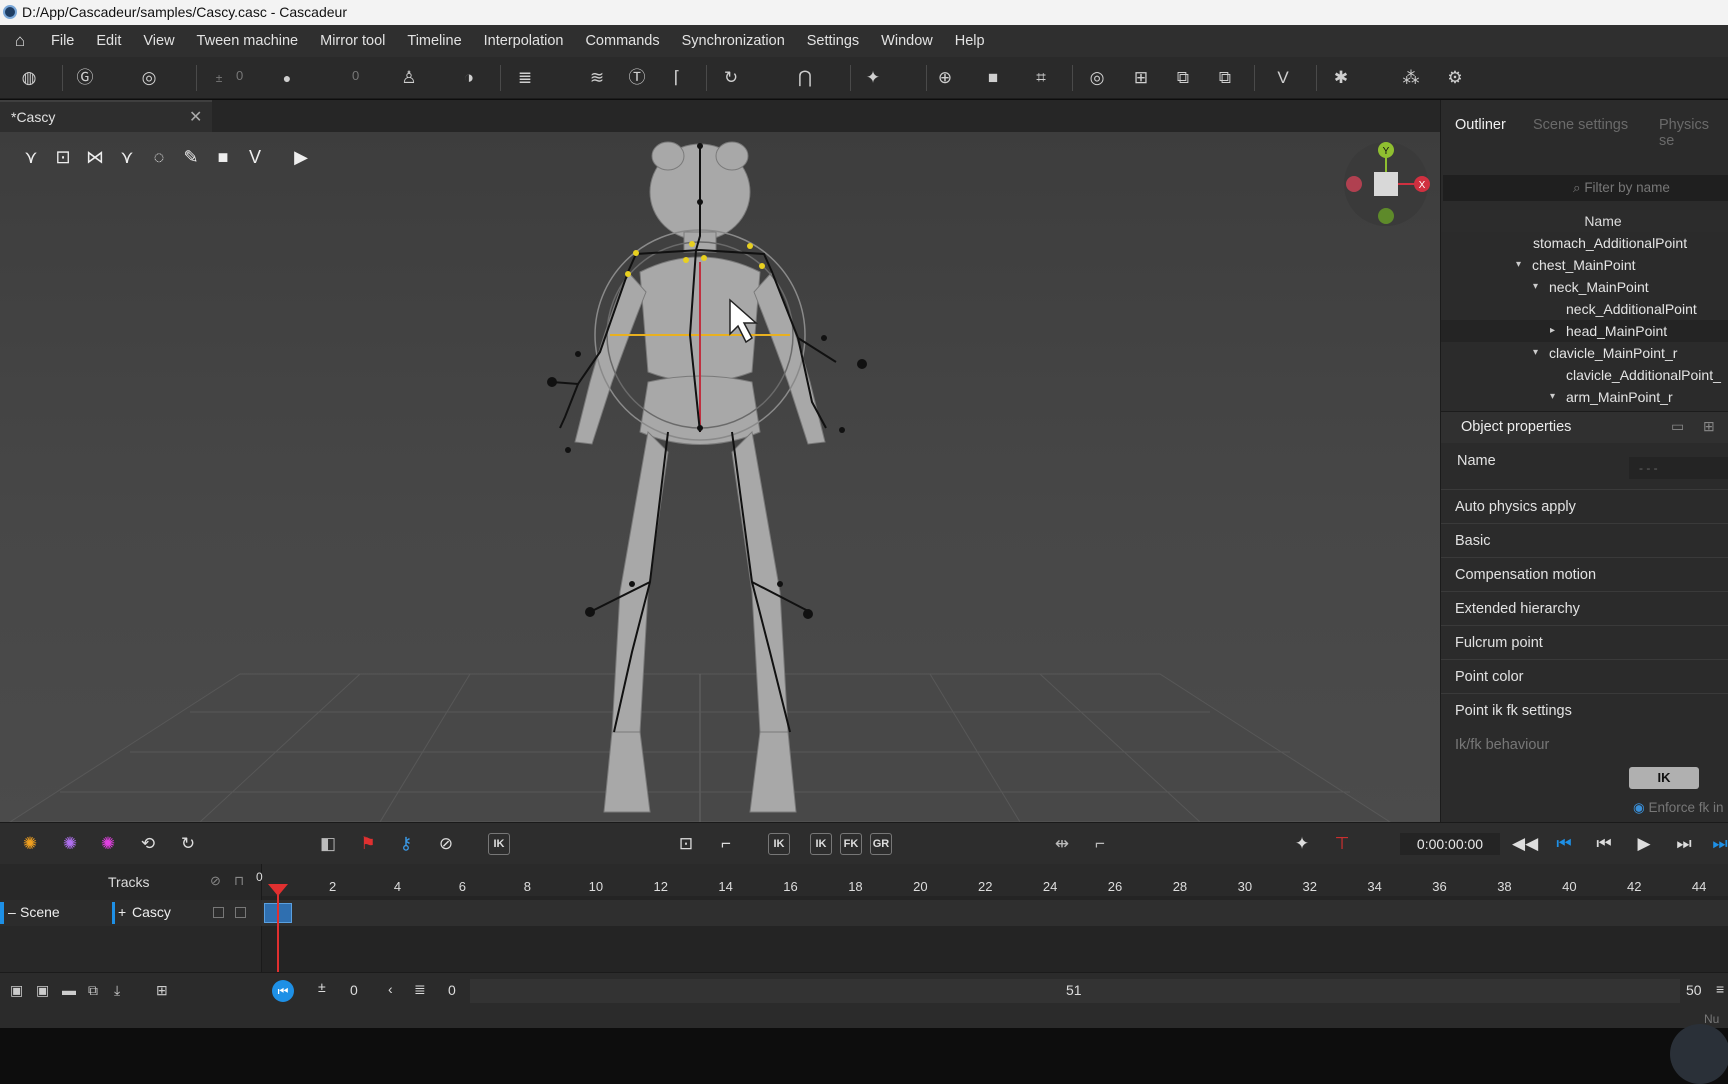 Image resolution: width=1728 pixels, height=1084 pixels. I want to click on ik-button: IK, so click(779, 844).